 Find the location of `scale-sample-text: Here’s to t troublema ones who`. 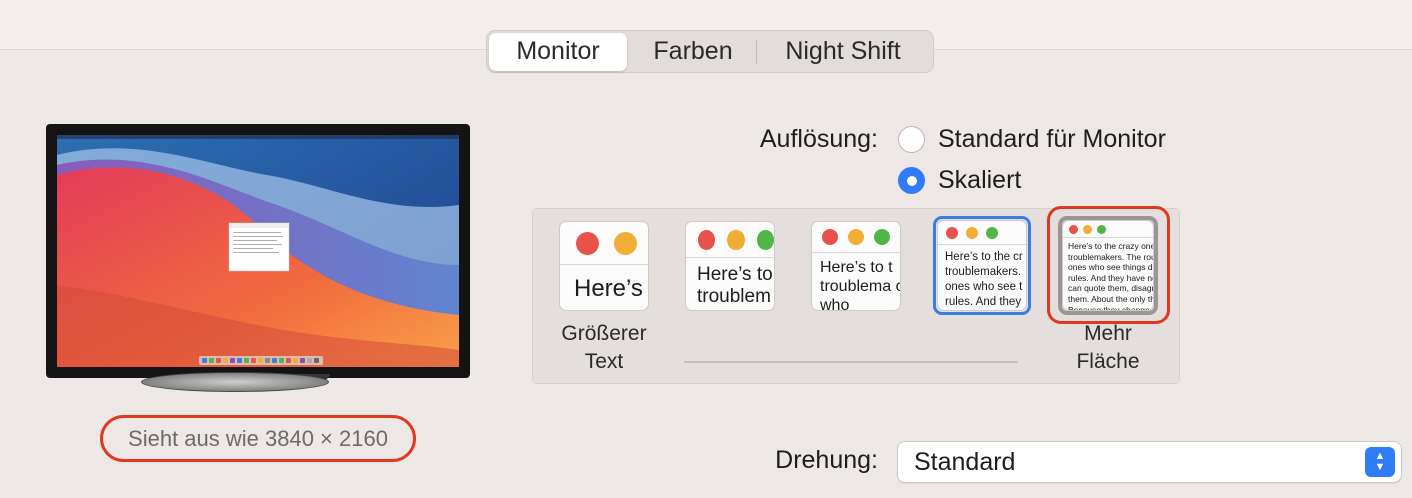

scale-sample-text: Here’s to t troublema ones who is located at coordinates (860, 285).